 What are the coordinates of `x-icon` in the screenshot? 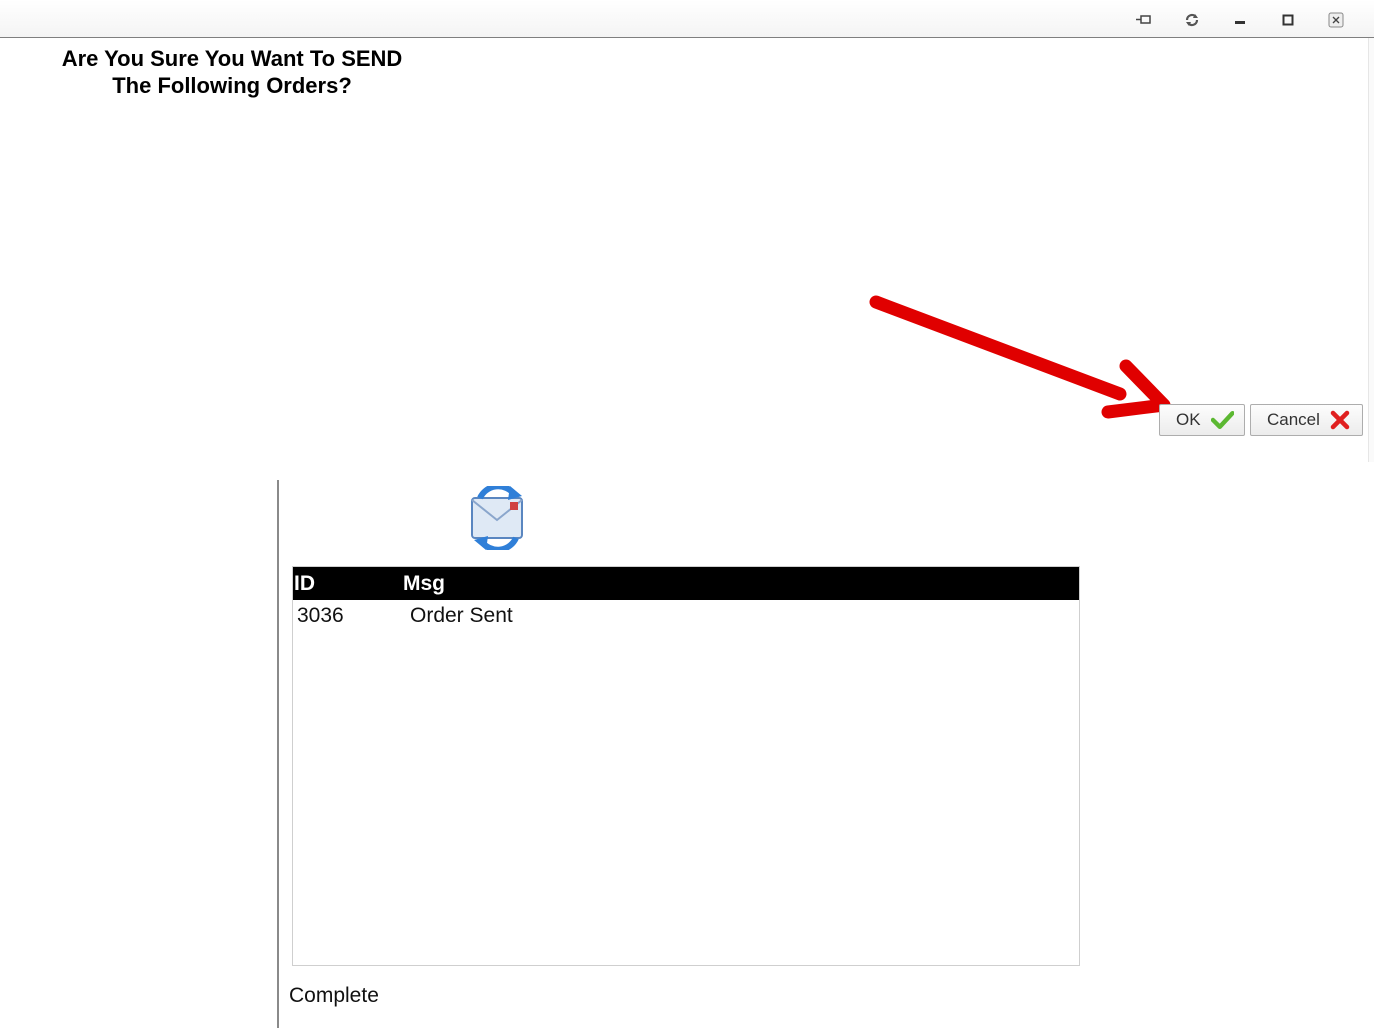 It's located at (1340, 420).